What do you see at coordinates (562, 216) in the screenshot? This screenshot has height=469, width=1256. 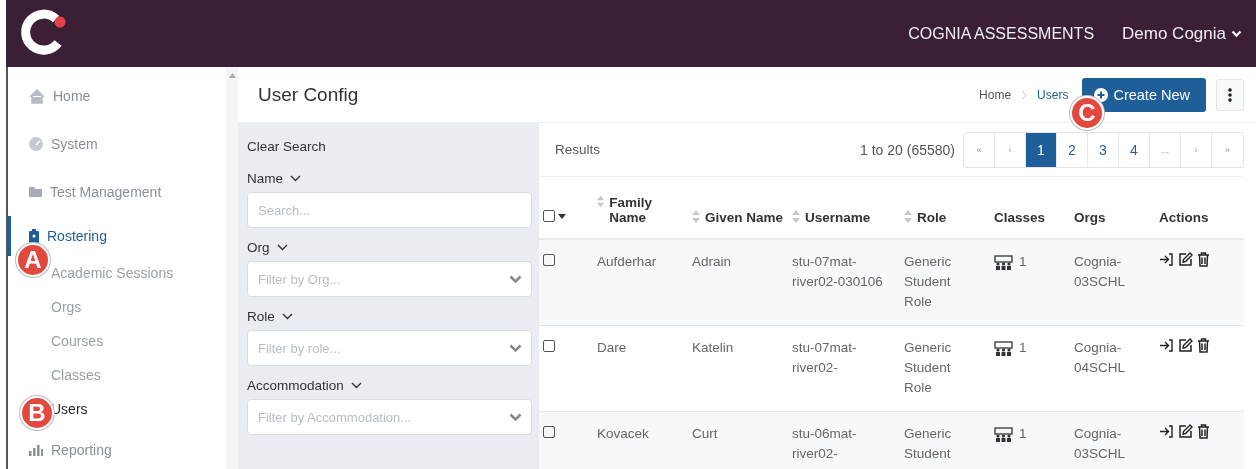 I see `caret-down-icon` at bounding box center [562, 216].